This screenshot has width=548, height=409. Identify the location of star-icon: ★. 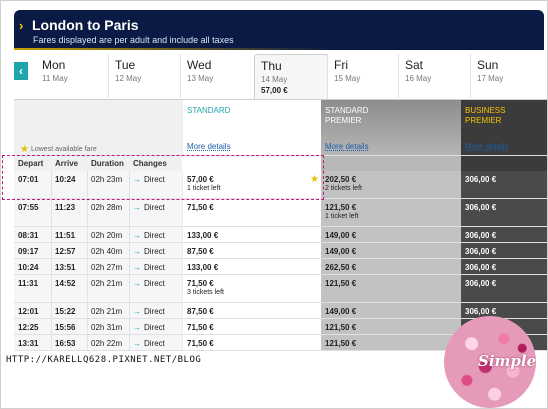
(24, 149).